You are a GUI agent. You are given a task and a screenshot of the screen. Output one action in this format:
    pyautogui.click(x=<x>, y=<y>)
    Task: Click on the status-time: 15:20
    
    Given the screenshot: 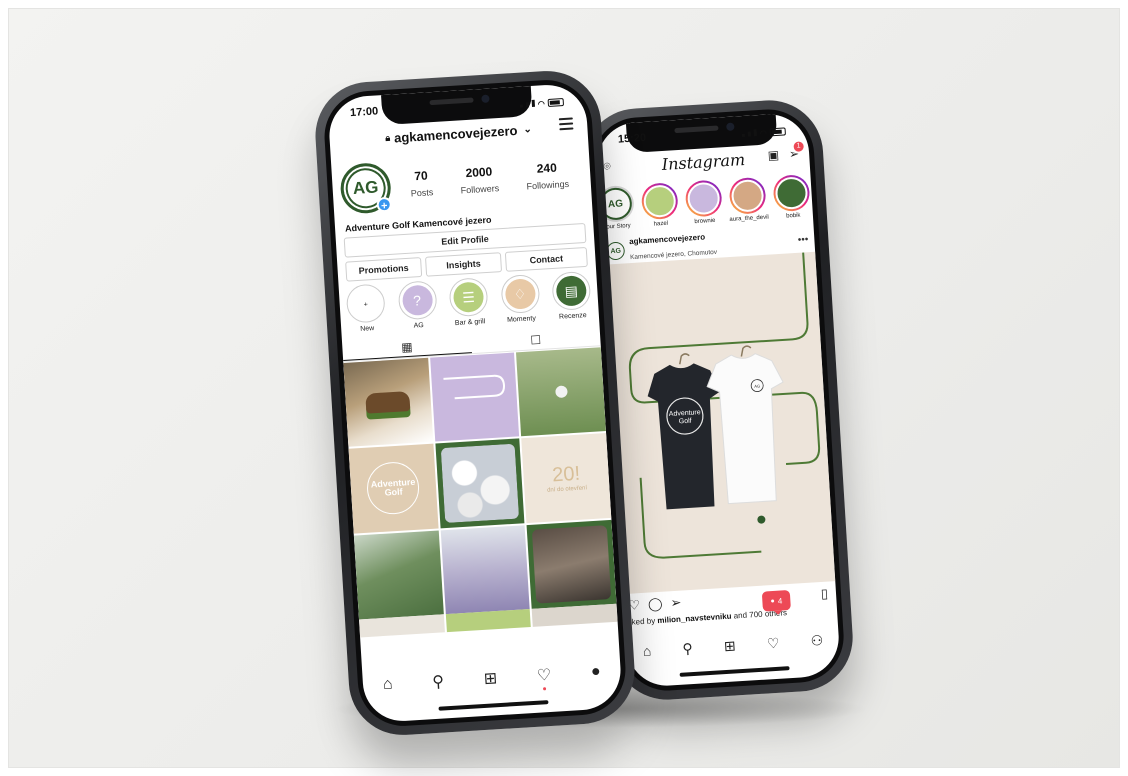 What is the action you would take?
    pyautogui.click(x=632, y=138)
    